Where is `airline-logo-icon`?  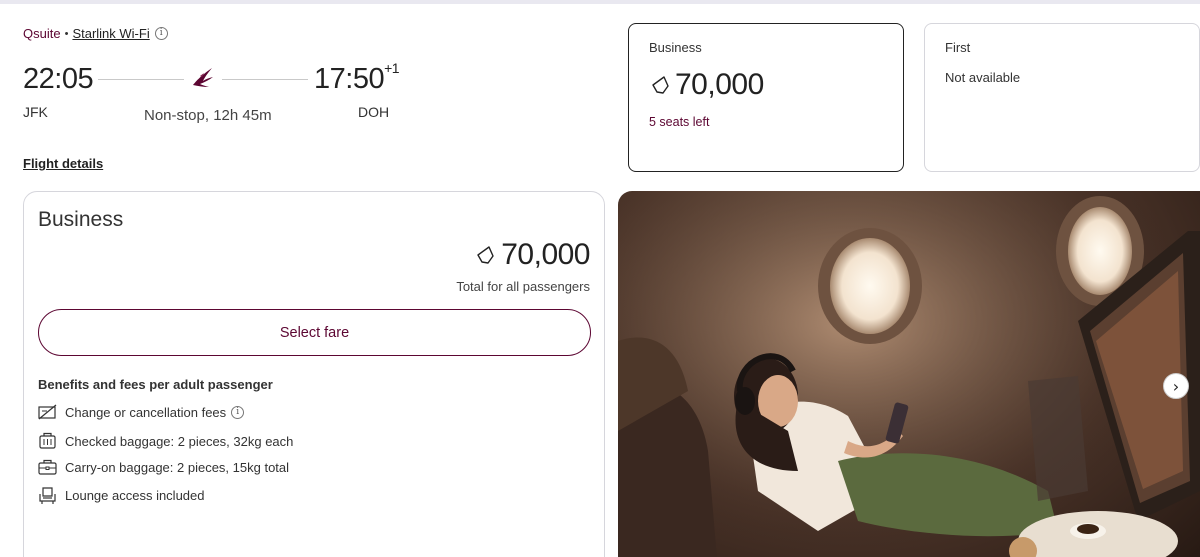
airline-logo-icon is located at coordinates (203, 77).